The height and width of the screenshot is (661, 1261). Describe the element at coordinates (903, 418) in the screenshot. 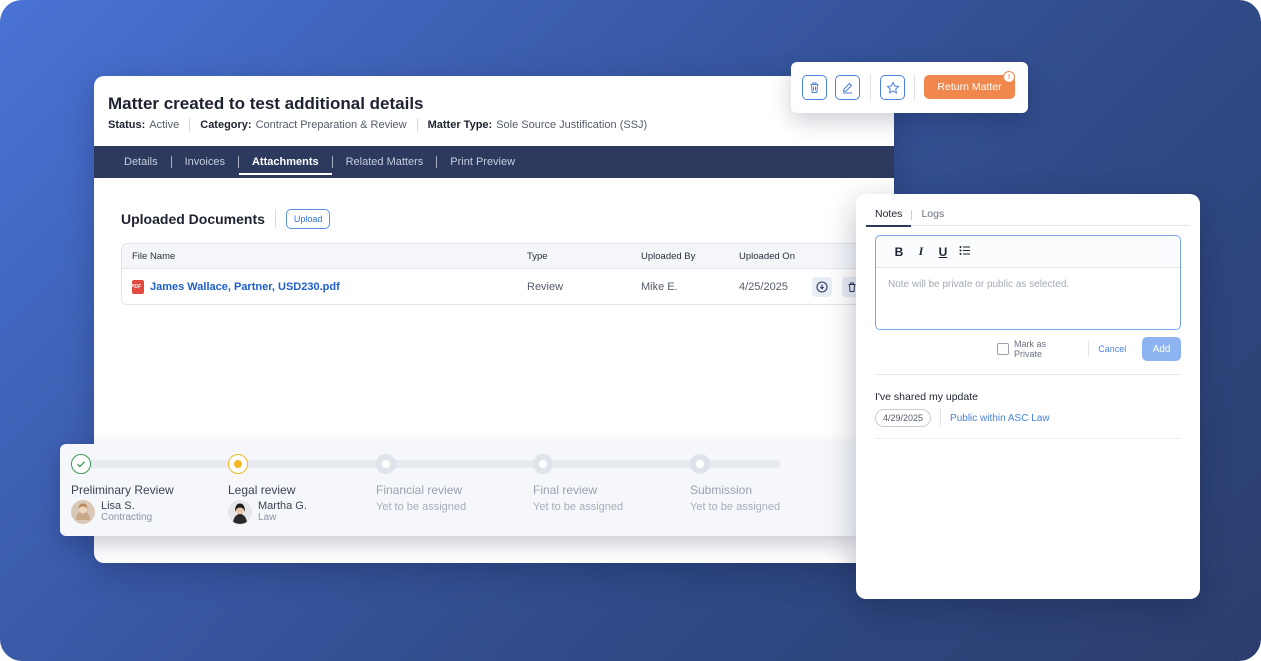

I see `note-date-badge: 4/29/2025` at that location.